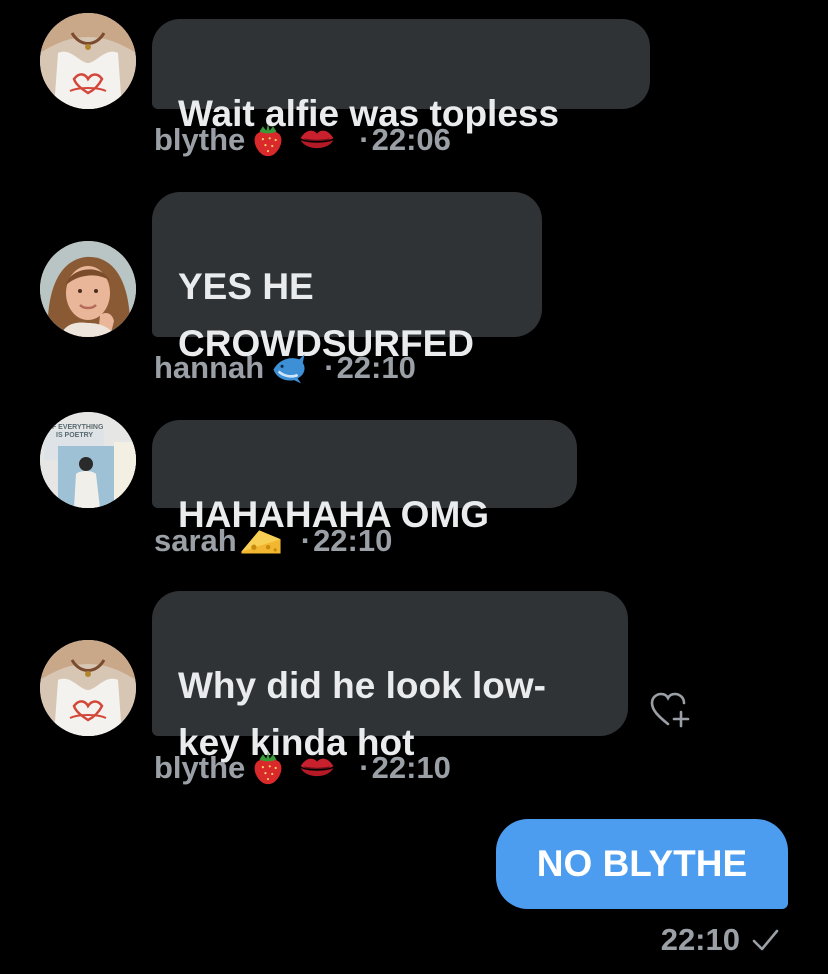 This screenshot has height=974, width=828. I want to click on message-text: NO BLYTHE, so click(642, 863).